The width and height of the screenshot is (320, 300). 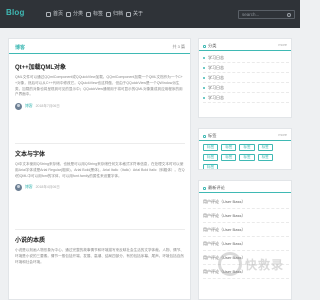 I want to click on article-title: 文本与字体, so click(x=100, y=155).